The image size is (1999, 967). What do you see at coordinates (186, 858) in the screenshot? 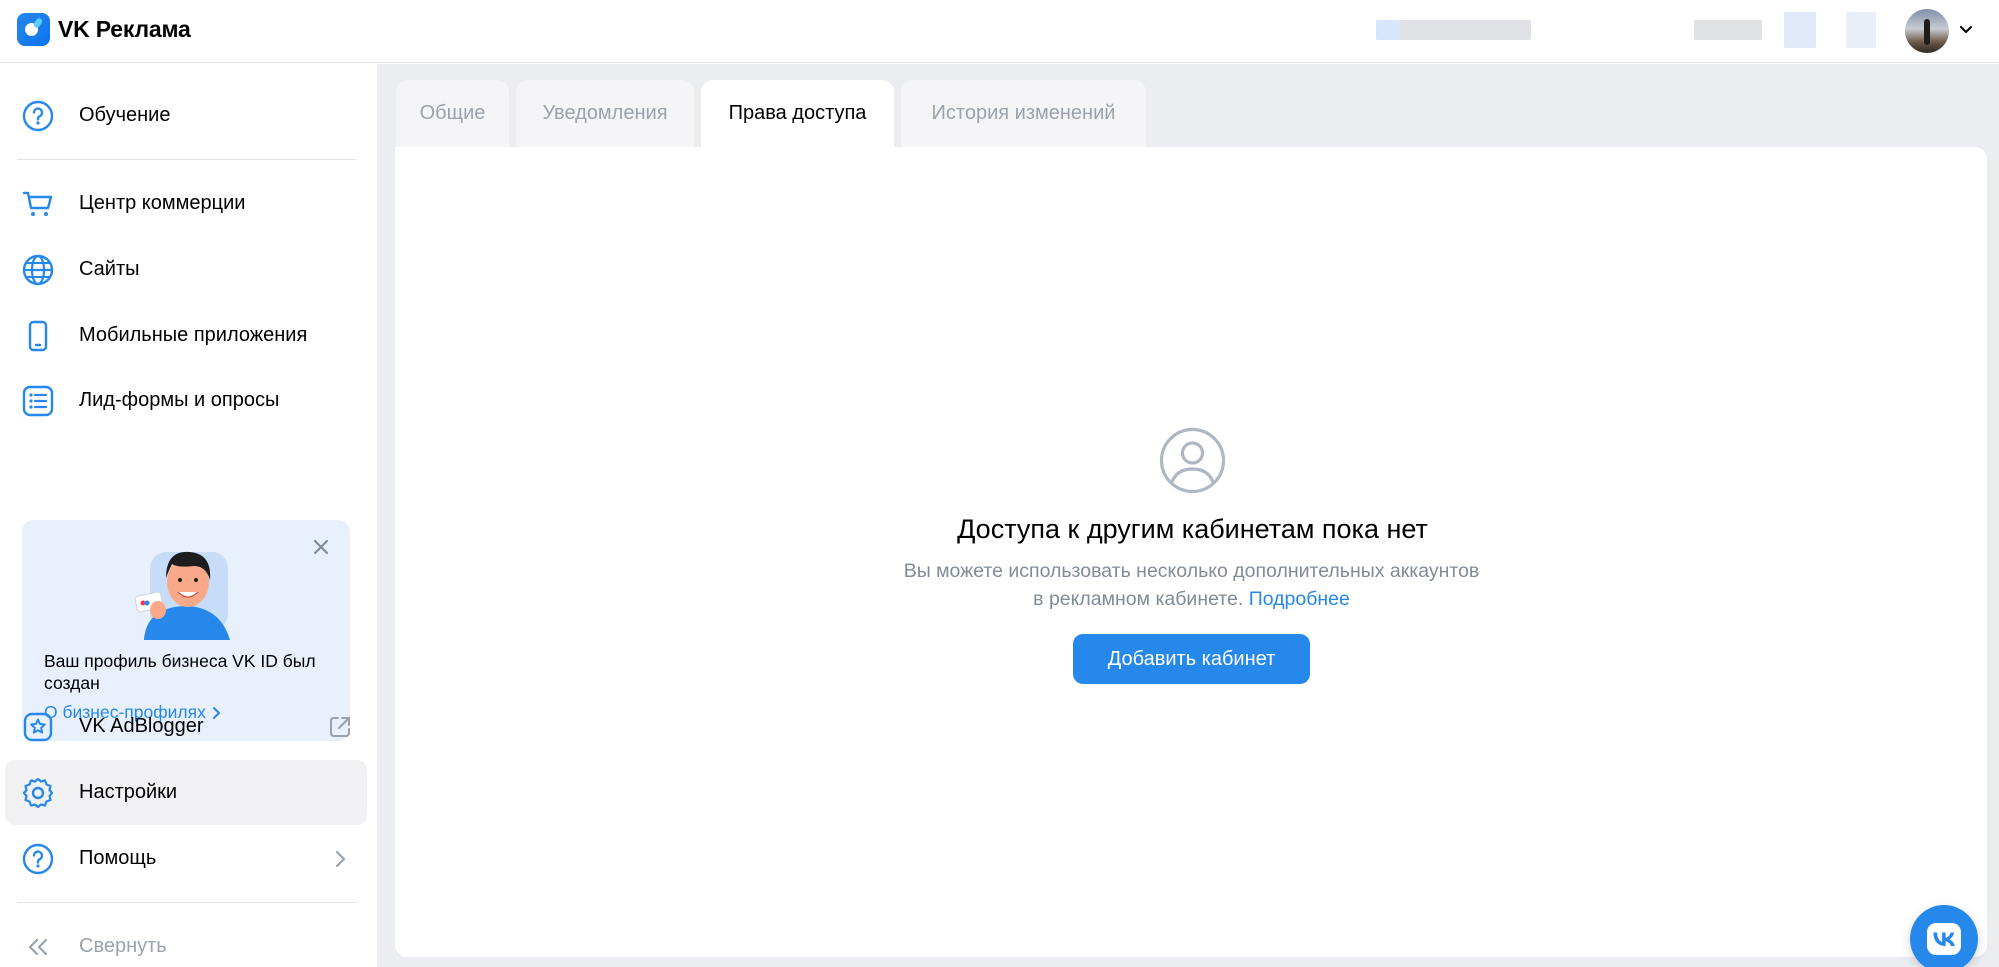
I see `sidebar-item-help: Помощь` at bounding box center [186, 858].